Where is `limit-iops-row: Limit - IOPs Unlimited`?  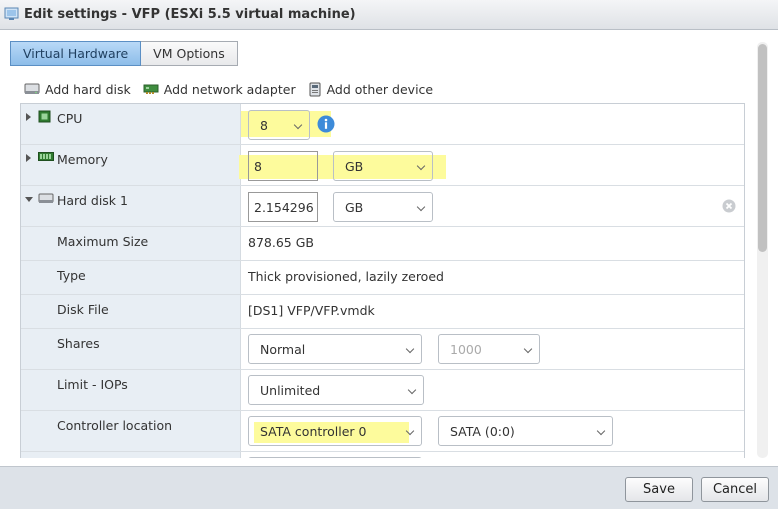 limit-iops-row: Limit - IOPs Unlimited is located at coordinates (382, 390).